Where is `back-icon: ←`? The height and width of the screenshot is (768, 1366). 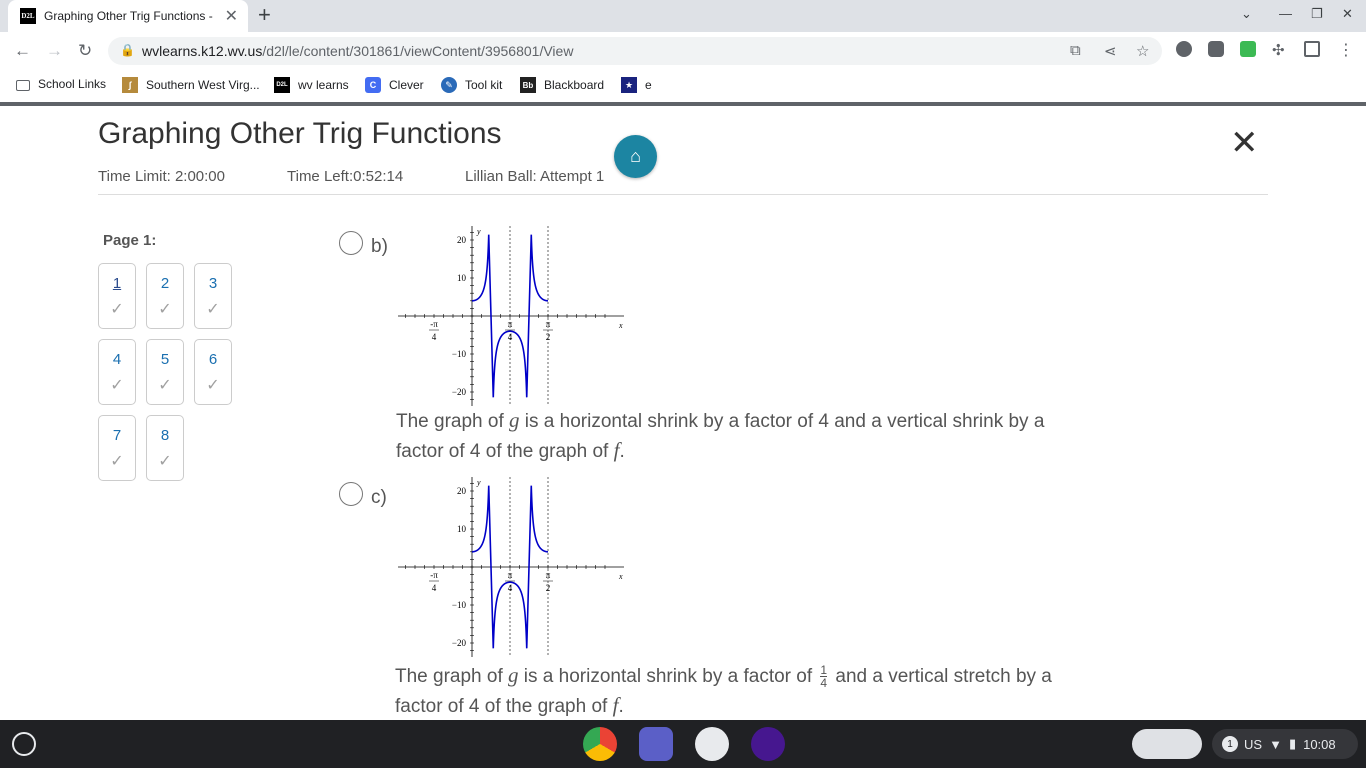
back-icon: ← is located at coordinates (22, 51).